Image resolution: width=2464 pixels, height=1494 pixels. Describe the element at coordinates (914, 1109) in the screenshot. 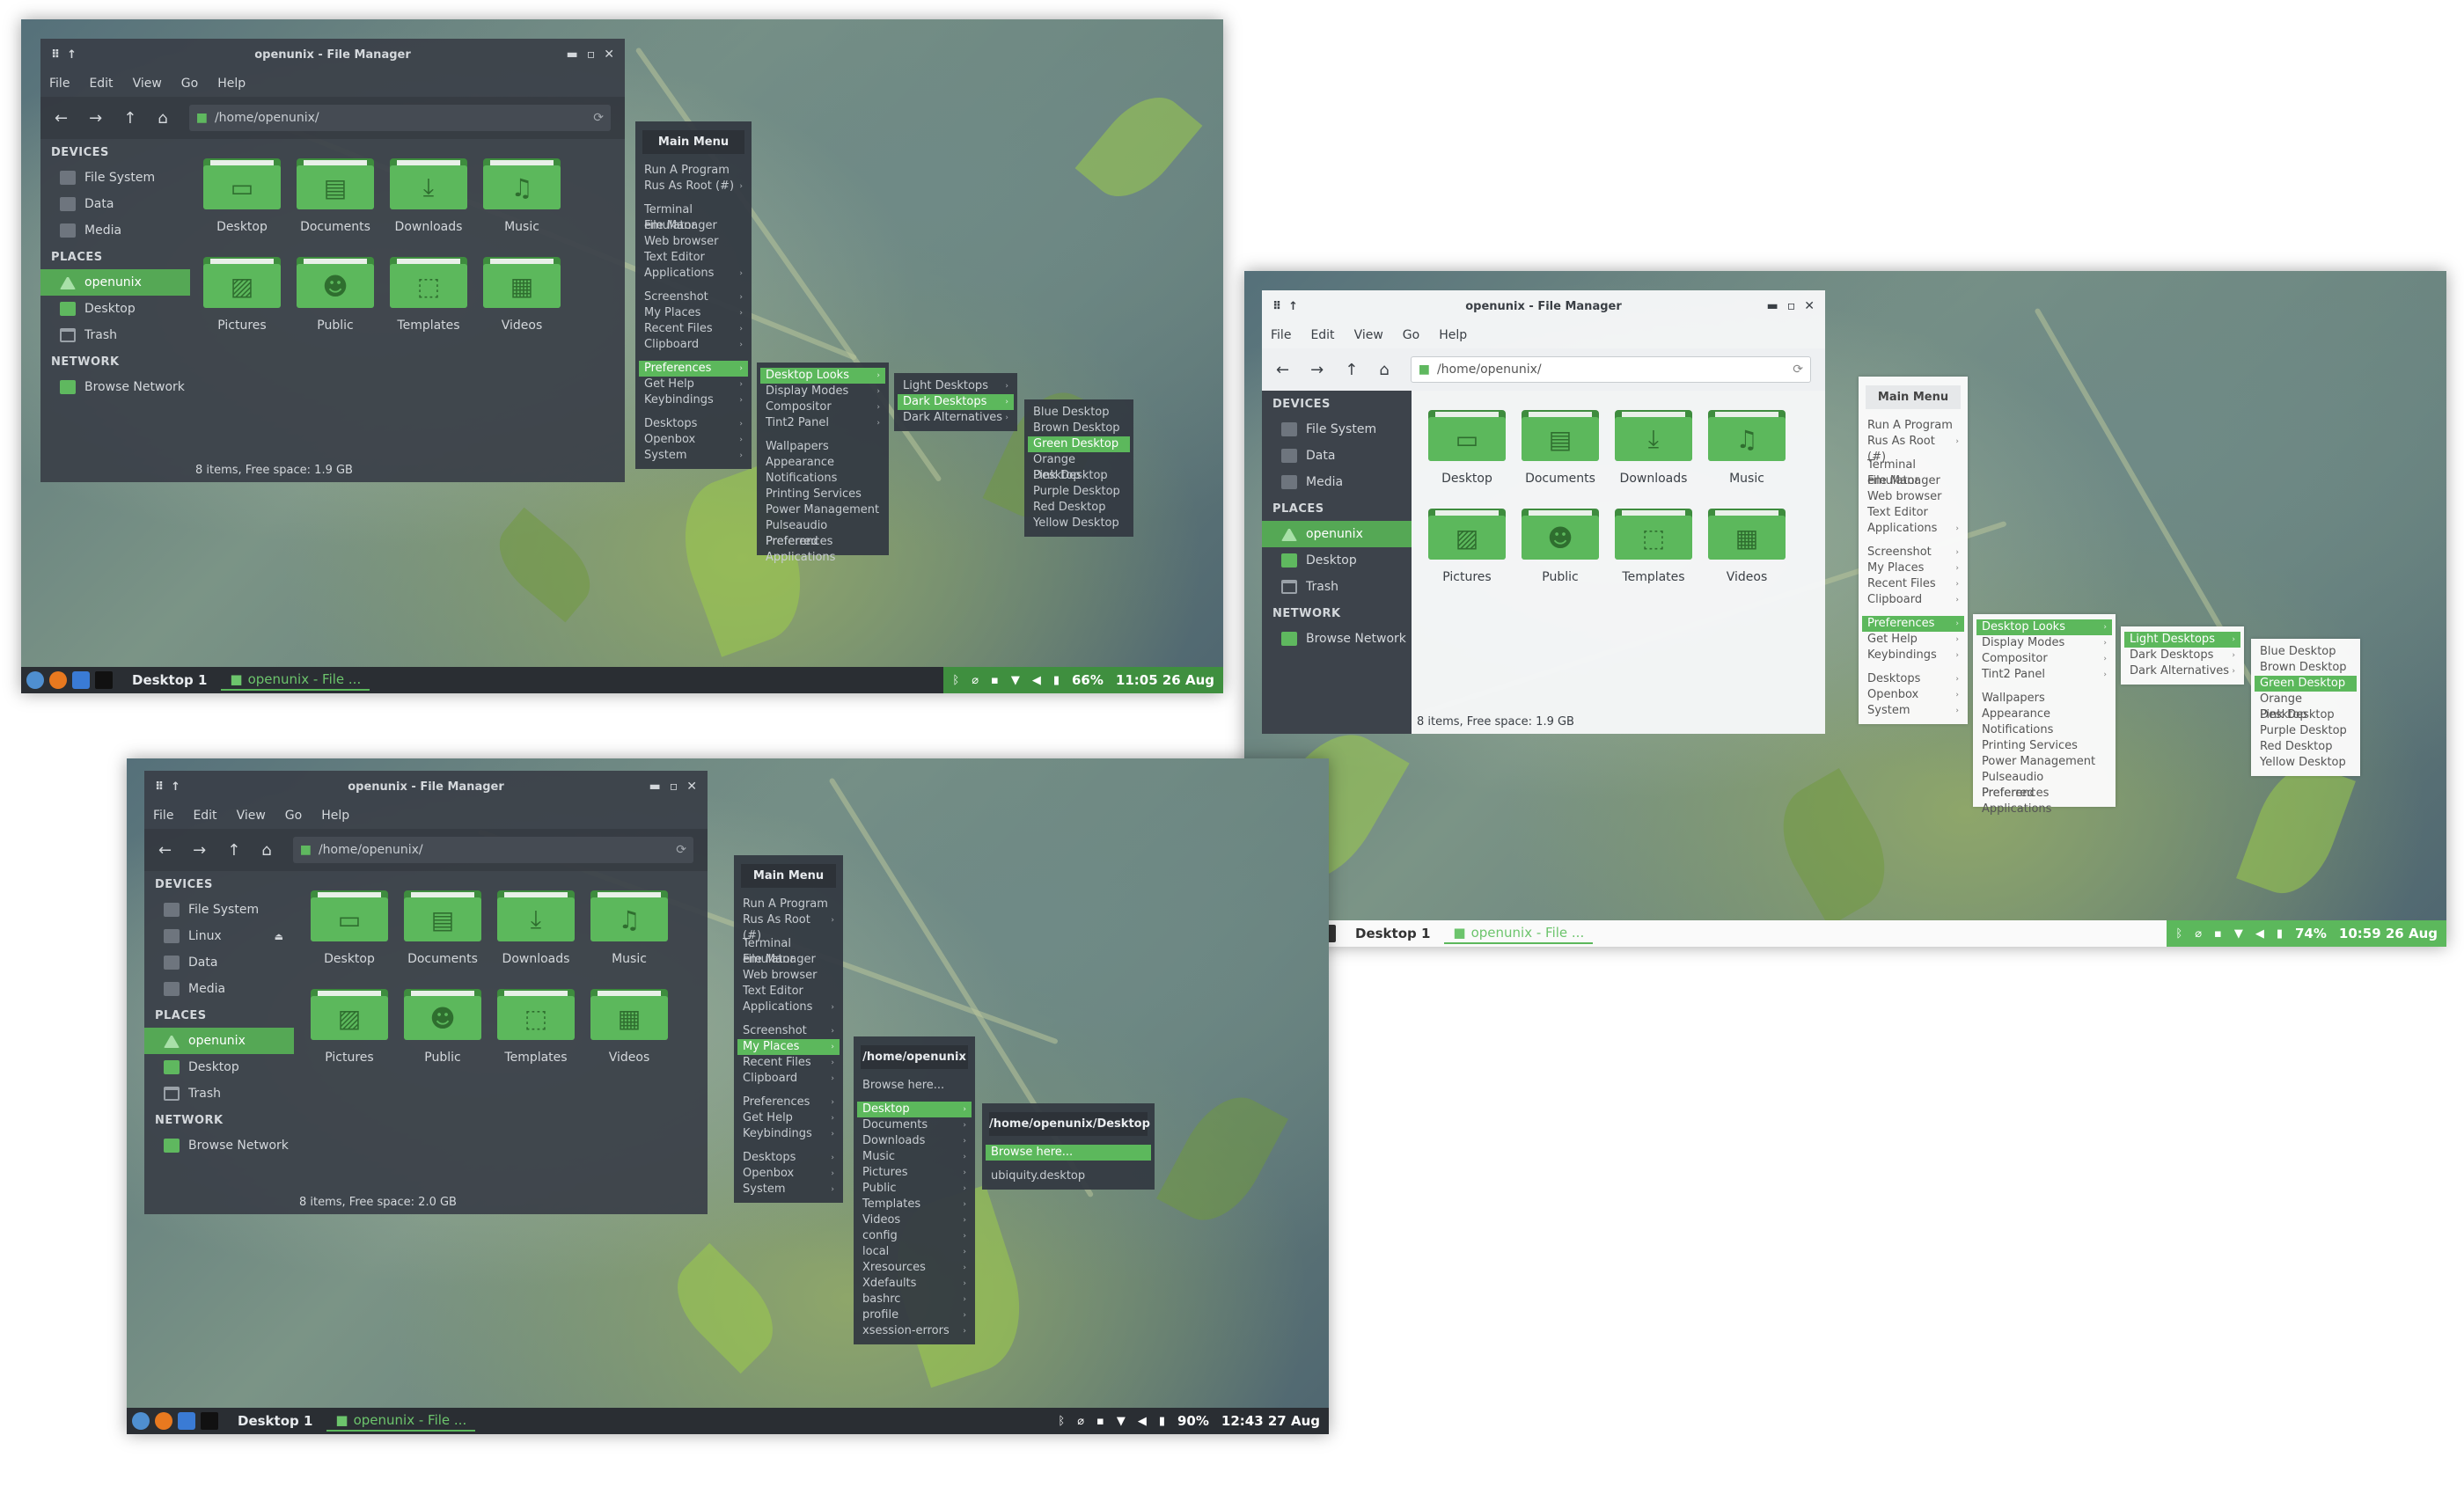

I see `menu-item-desktop: Desktop ›` at that location.